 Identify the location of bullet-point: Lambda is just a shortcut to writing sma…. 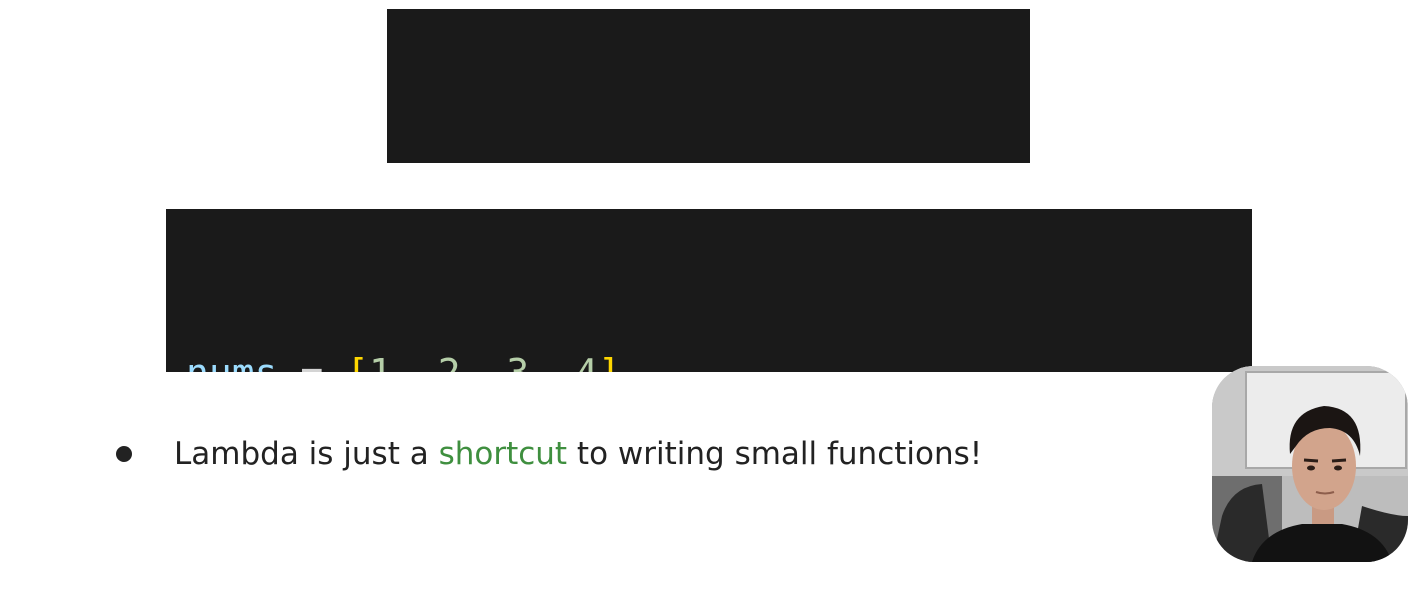
(549, 454).